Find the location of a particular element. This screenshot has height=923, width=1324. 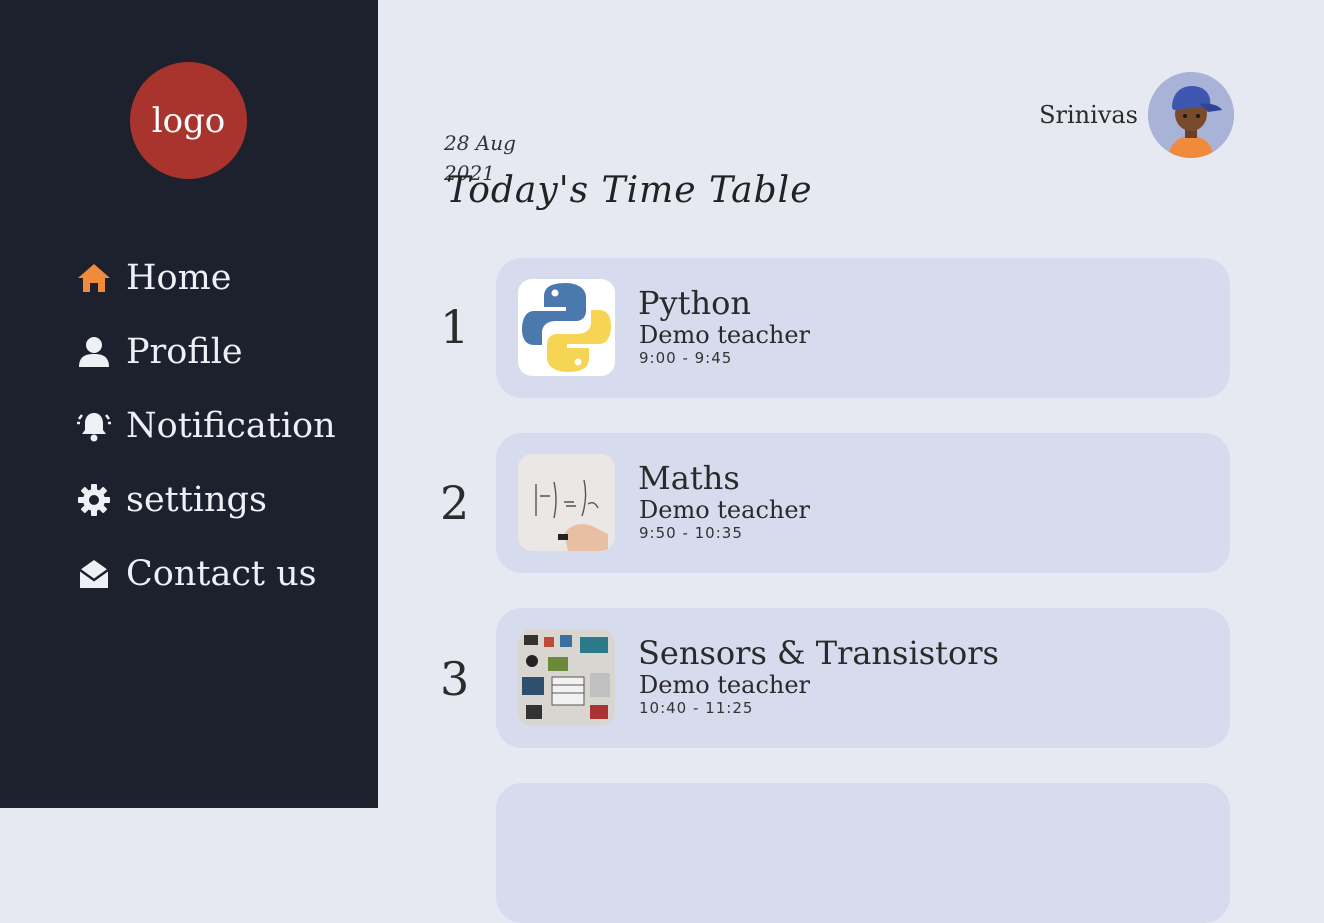

sidebar-item-profile: Profile is located at coordinates (159, 352).